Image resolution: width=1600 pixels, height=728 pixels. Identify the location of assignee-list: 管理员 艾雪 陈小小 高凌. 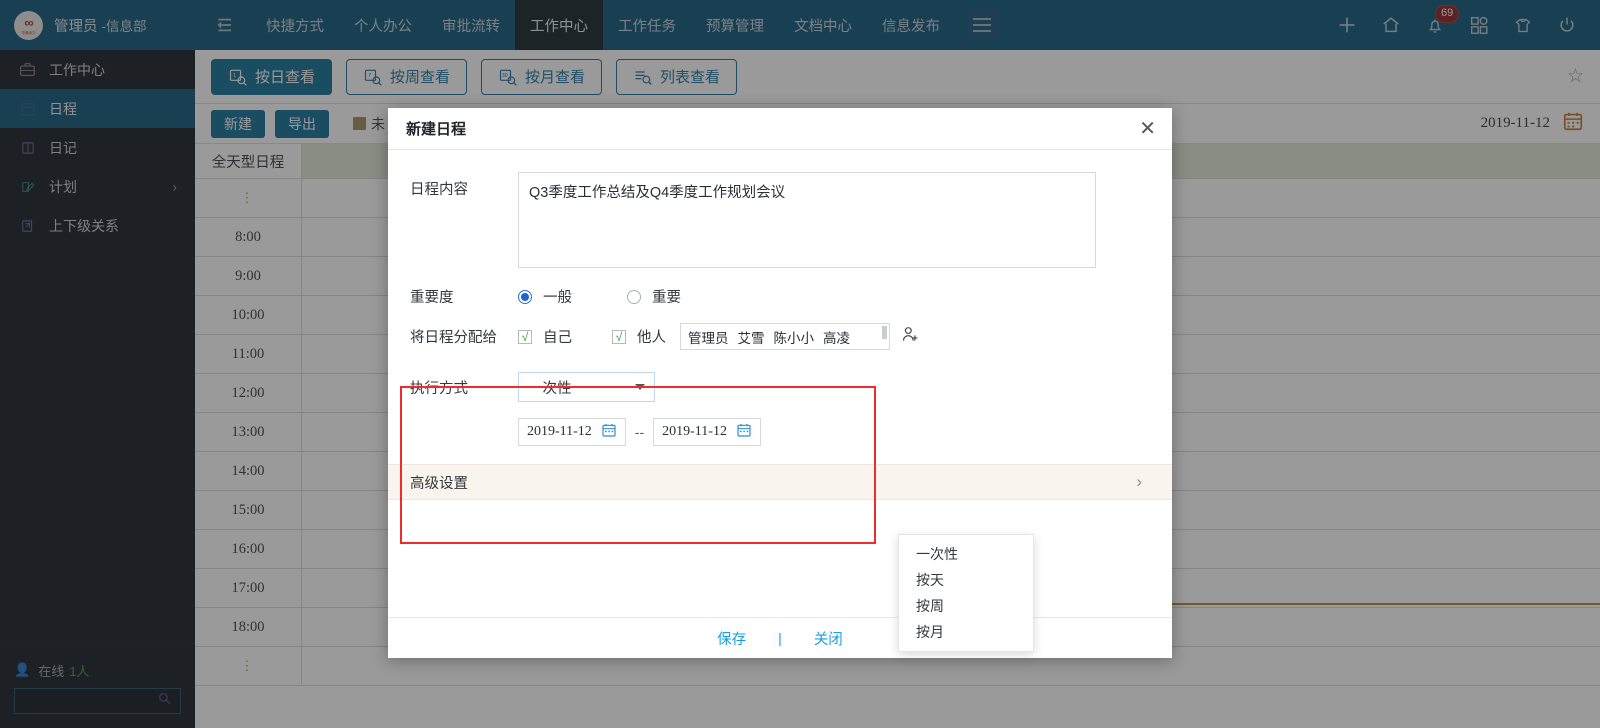
(785, 336).